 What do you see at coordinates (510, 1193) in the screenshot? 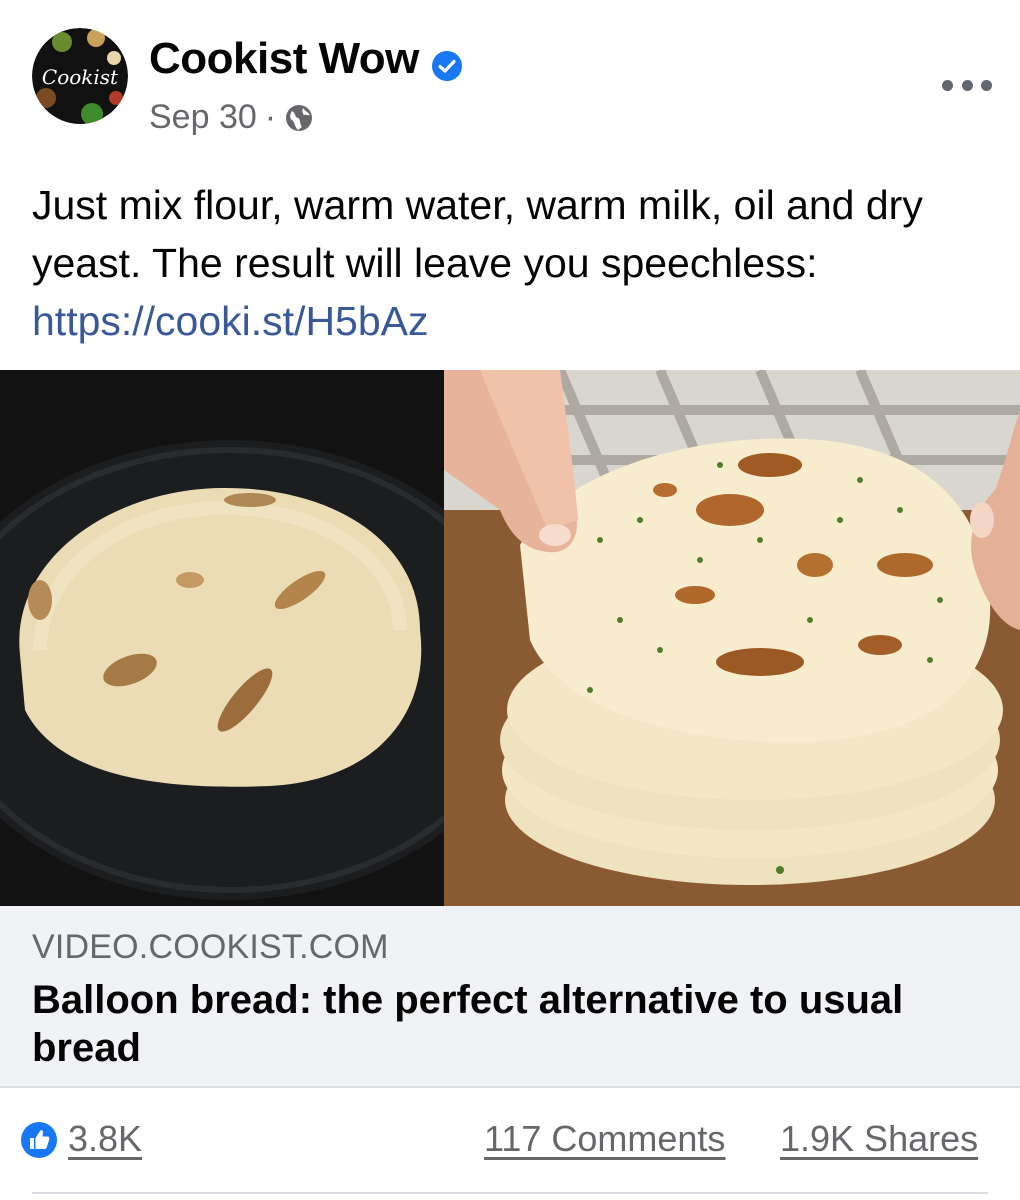
I see `footer-divider` at bounding box center [510, 1193].